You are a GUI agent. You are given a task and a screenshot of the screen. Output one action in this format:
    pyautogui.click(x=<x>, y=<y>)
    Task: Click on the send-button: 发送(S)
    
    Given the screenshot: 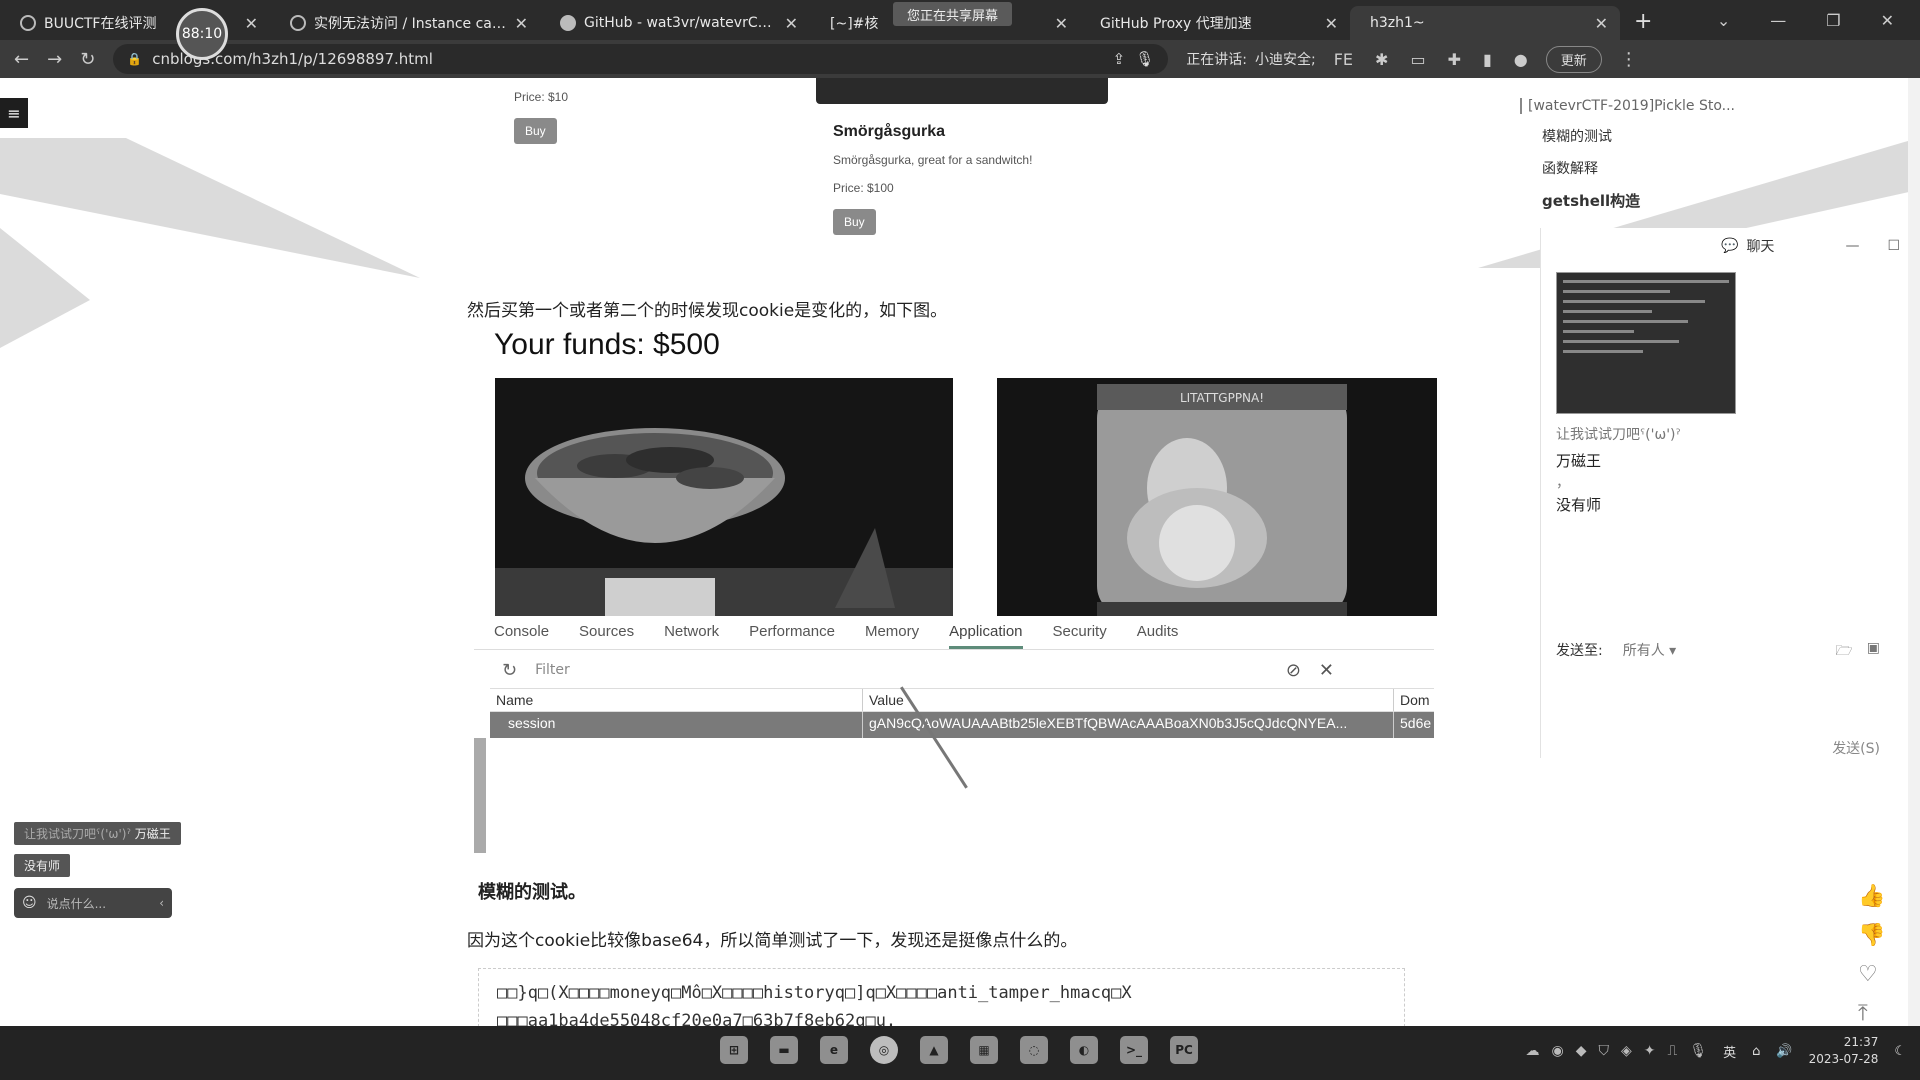 What is the action you would take?
    pyautogui.click(x=1856, y=748)
    